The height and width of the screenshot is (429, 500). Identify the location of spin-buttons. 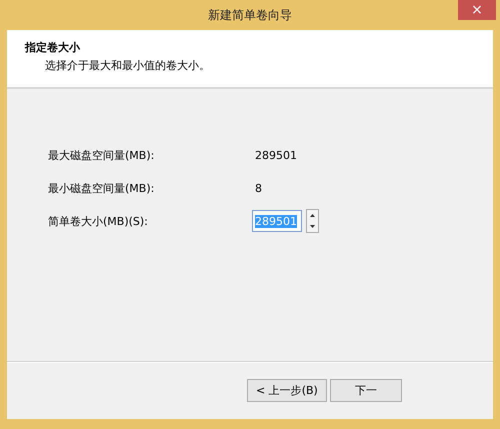
(312, 221).